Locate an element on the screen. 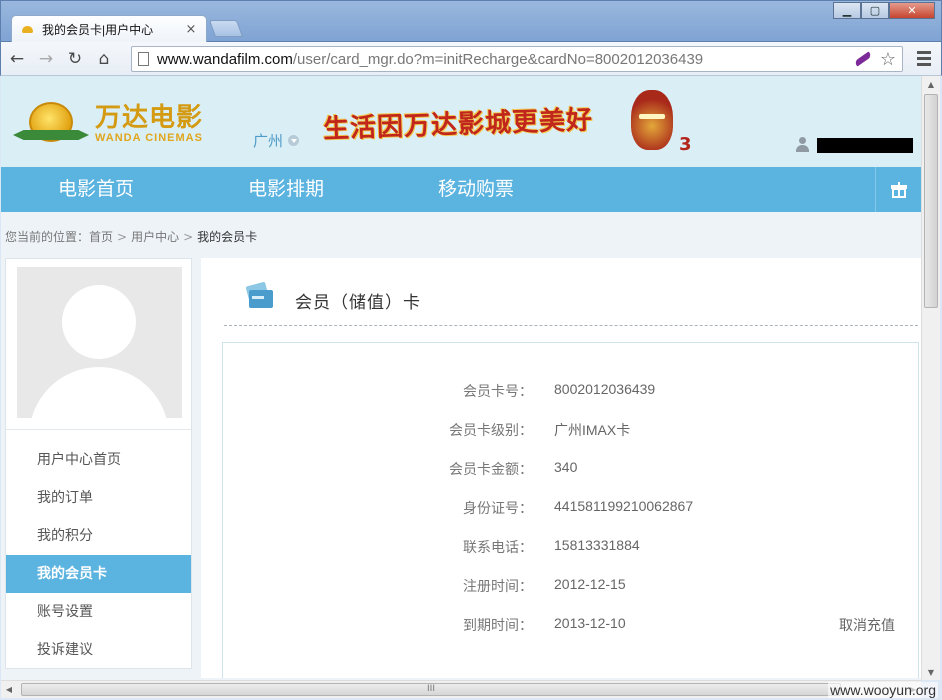 The height and width of the screenshot is (700, 942). info-value: 340 is located at coordinates (566, 467).